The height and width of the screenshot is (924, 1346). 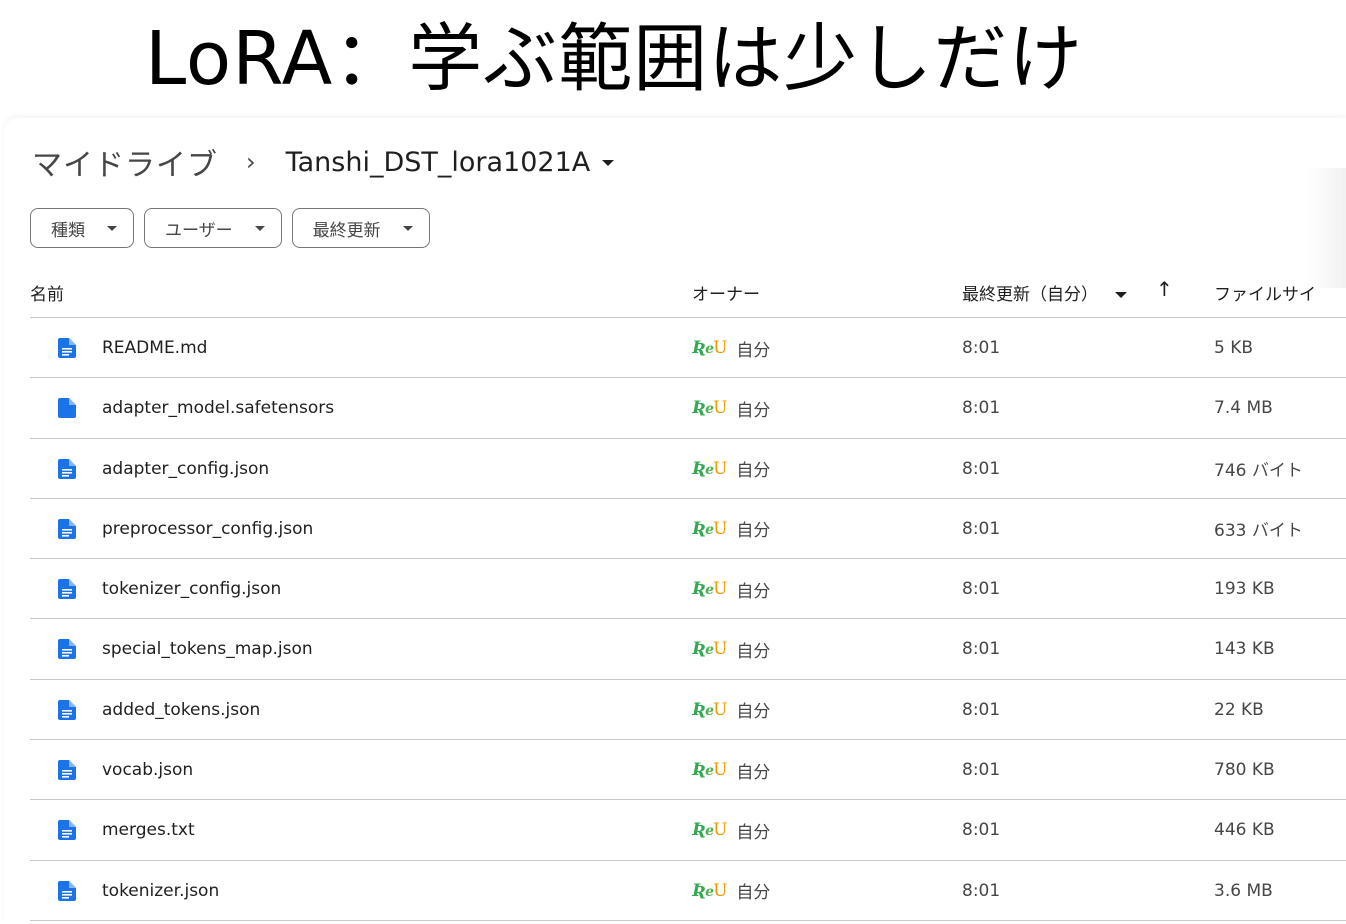 I want to click on table-row: adapter_model.safetensors Ʀe U 自分 8:01 7.4 MB, so click(x=688, y=408).